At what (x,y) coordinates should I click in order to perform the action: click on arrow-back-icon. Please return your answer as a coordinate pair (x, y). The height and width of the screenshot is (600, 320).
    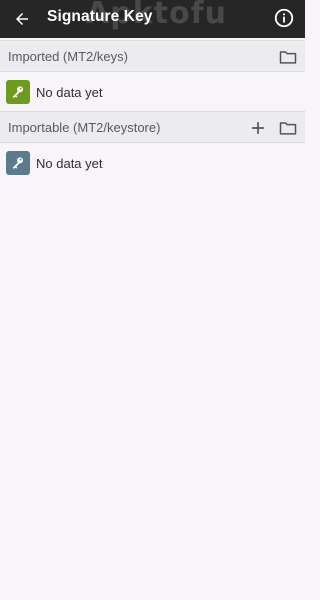
    Looking at the image, I should click on (22, 19).